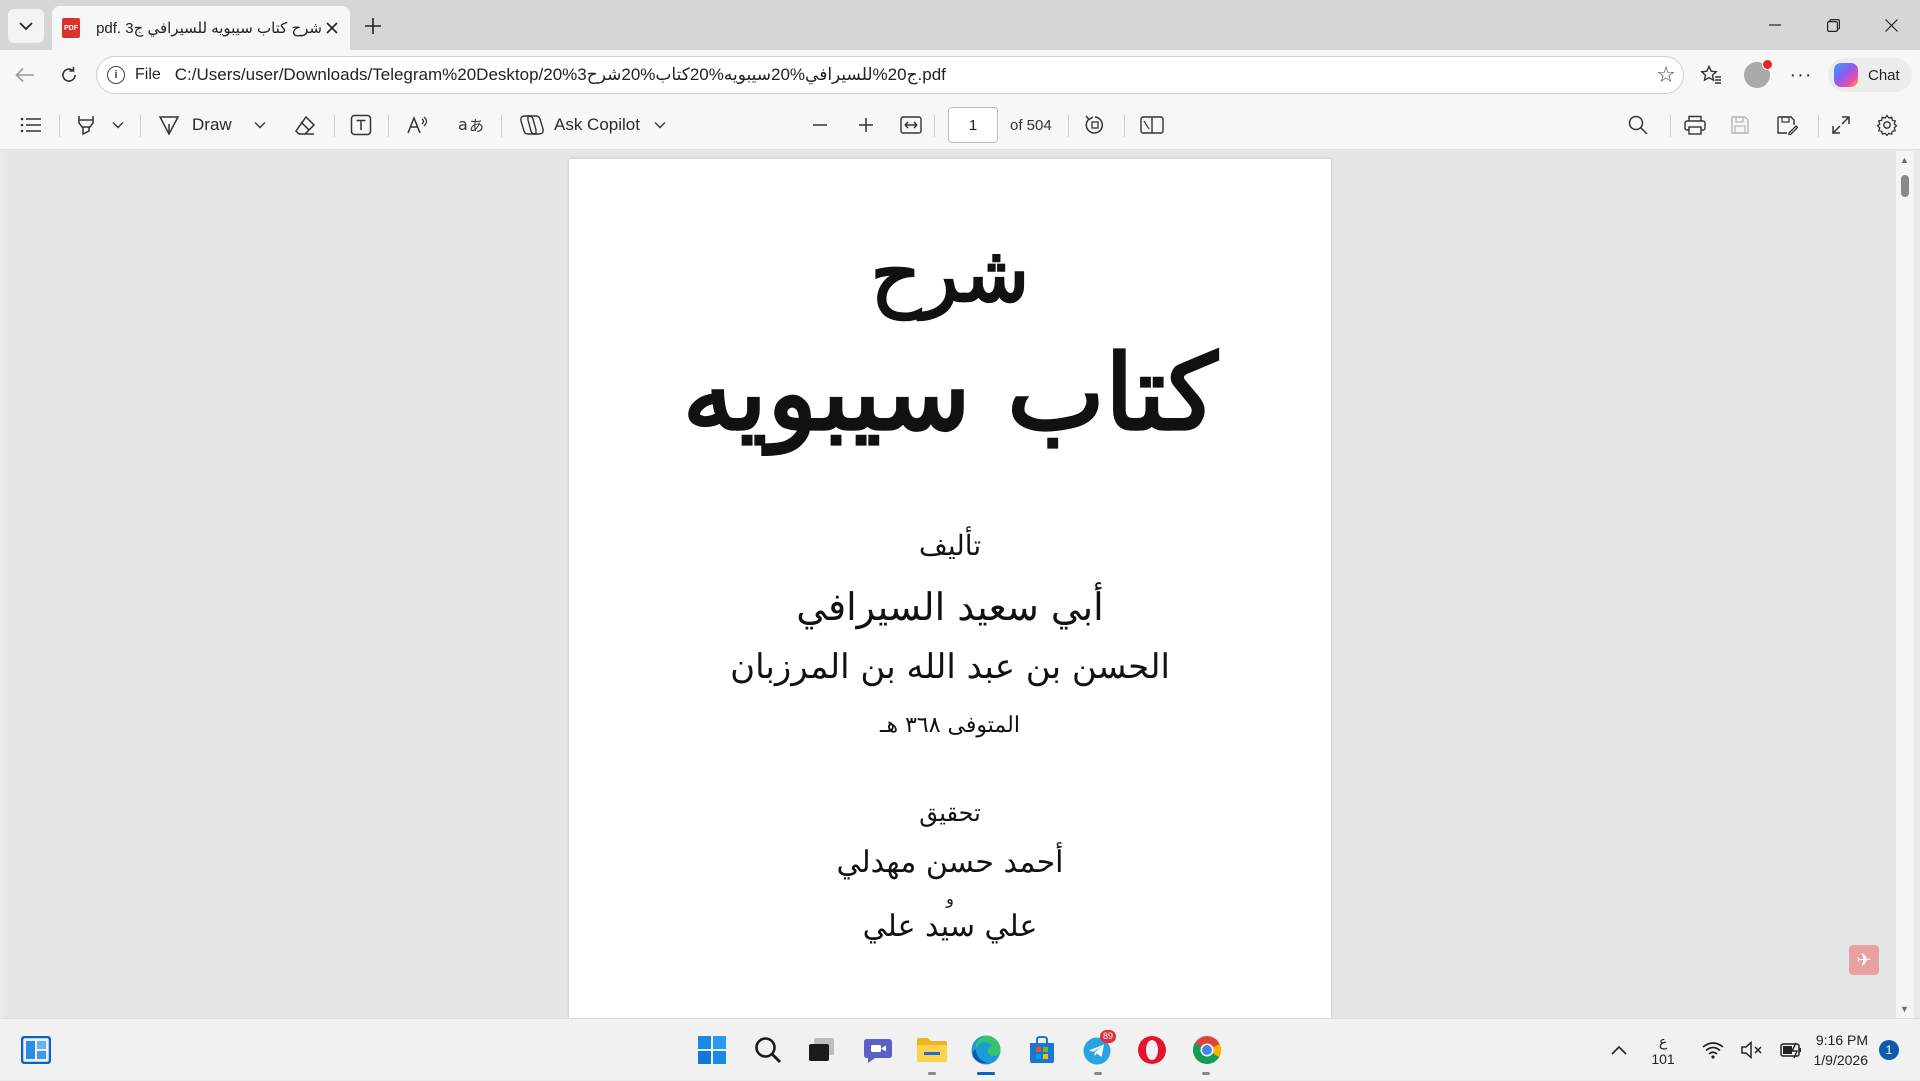  Describe the element at coordinates (950, 545) in the screenshot. I see `doc-author-intro: تأليف` at that location.